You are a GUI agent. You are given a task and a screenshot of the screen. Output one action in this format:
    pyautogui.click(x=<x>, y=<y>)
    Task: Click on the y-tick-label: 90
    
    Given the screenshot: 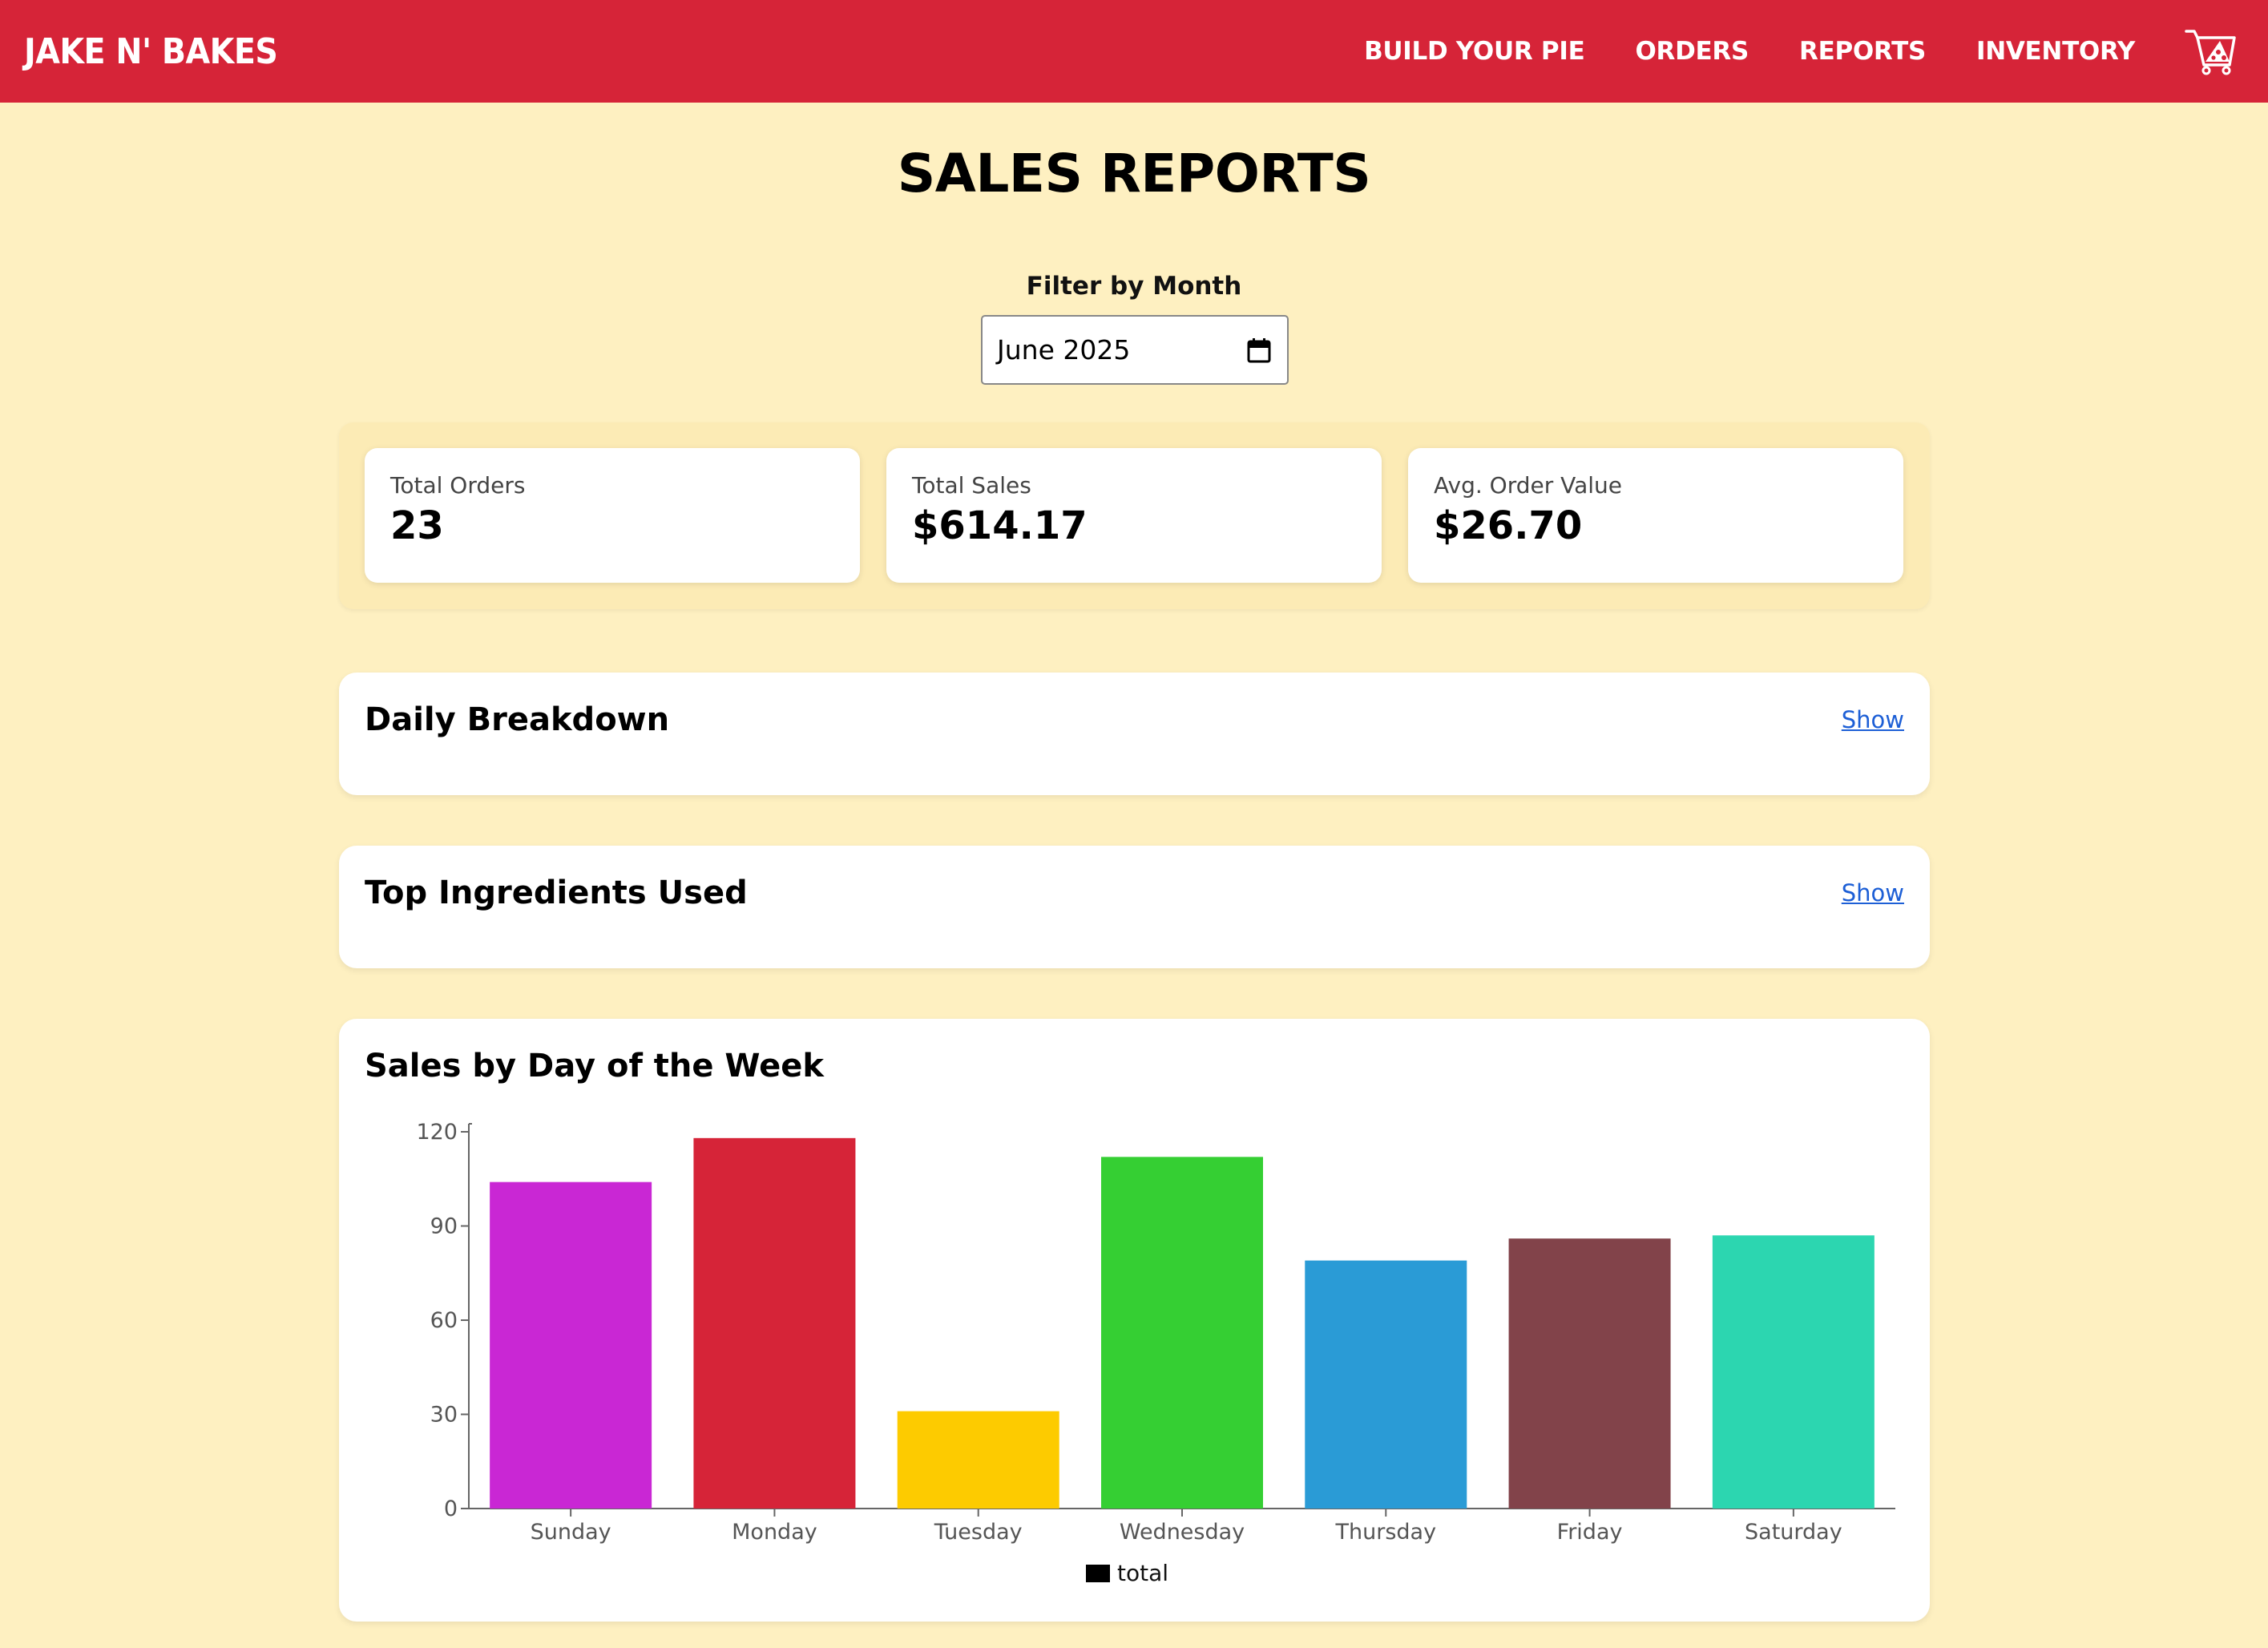 What is the action you would take?
    pyautogui.click(x=444, y=1226)
    